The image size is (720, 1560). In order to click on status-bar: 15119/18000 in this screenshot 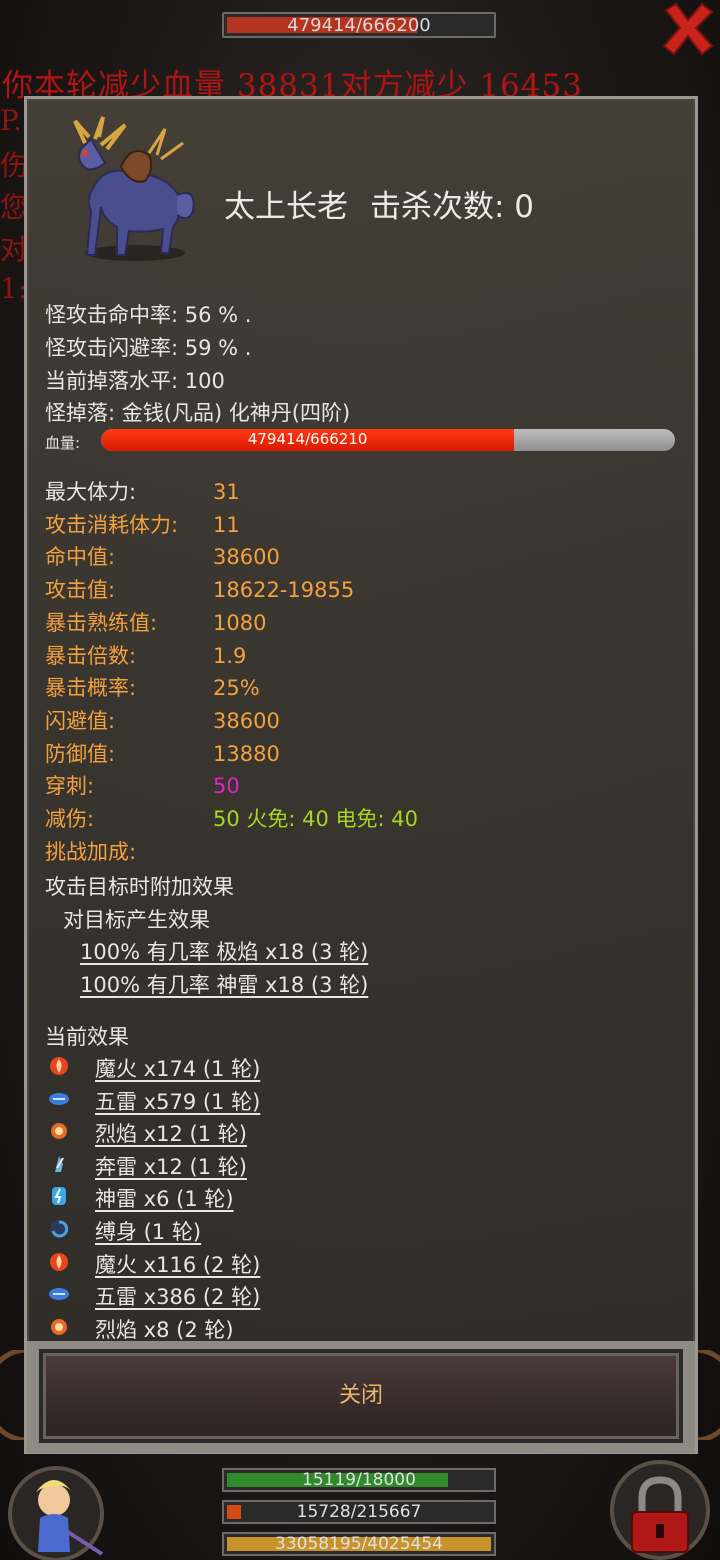, I will do `click(359, 1480)`.